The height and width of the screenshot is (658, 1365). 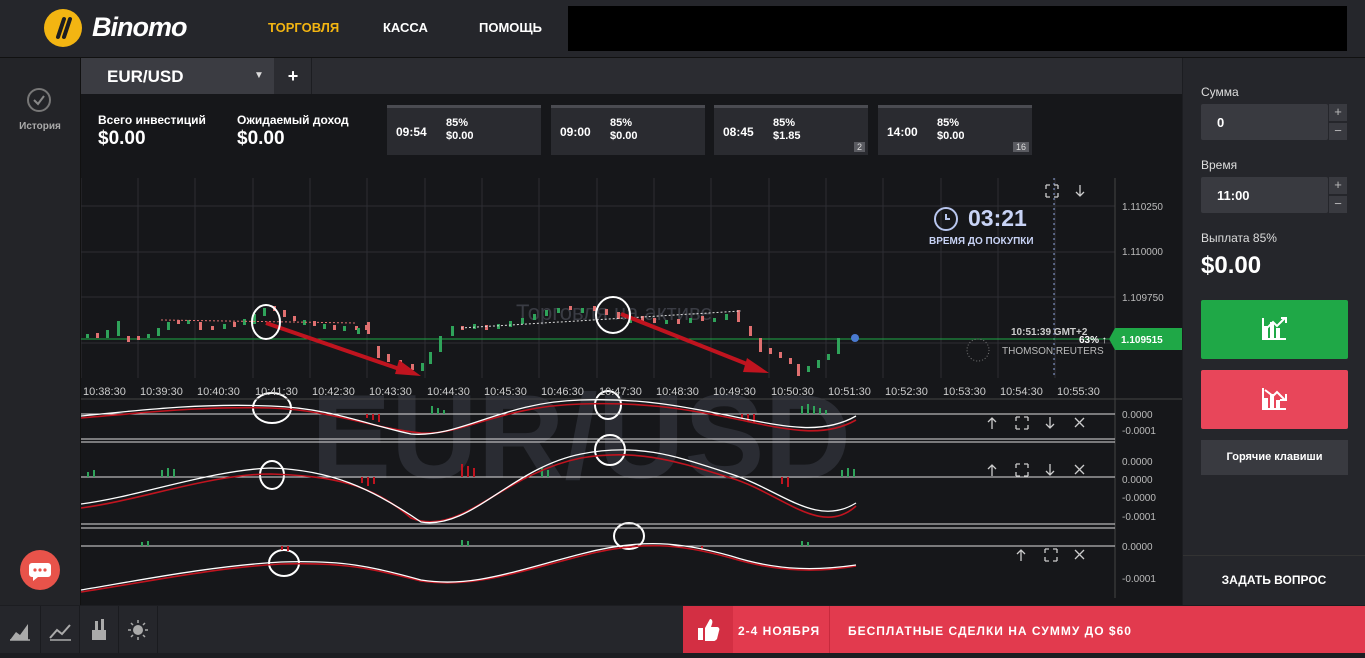 What do you see at coordinates (738, 132) in the screenshot?
I see `deal-time: 08:45` at bounding box center [738, 132].